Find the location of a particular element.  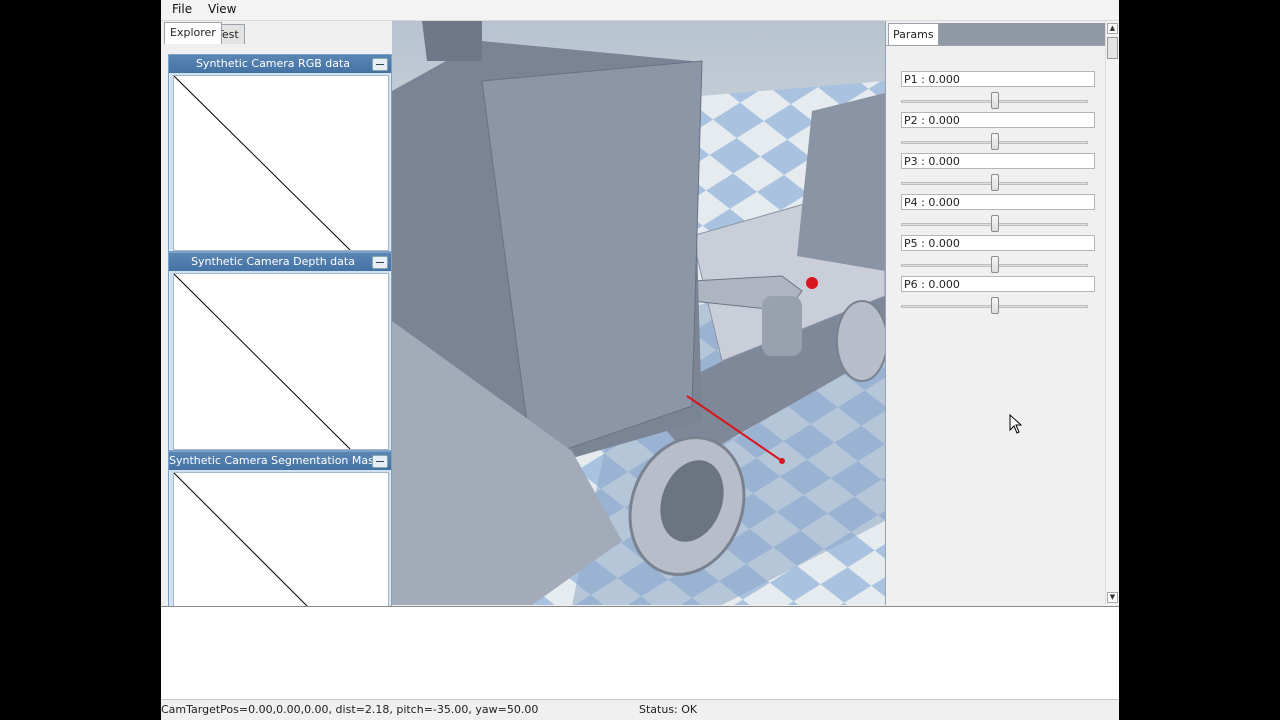

console-area is located at coordinates (640, 653).